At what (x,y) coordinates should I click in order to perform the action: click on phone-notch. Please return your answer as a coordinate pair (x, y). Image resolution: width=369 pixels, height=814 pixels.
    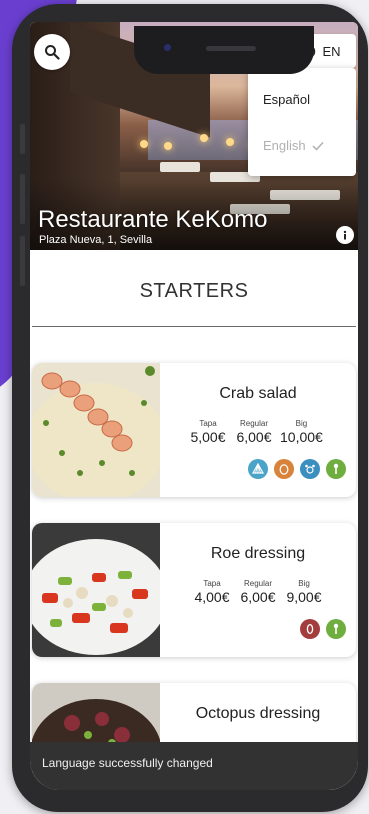
    Looking at the image, I should click on (224, 50).